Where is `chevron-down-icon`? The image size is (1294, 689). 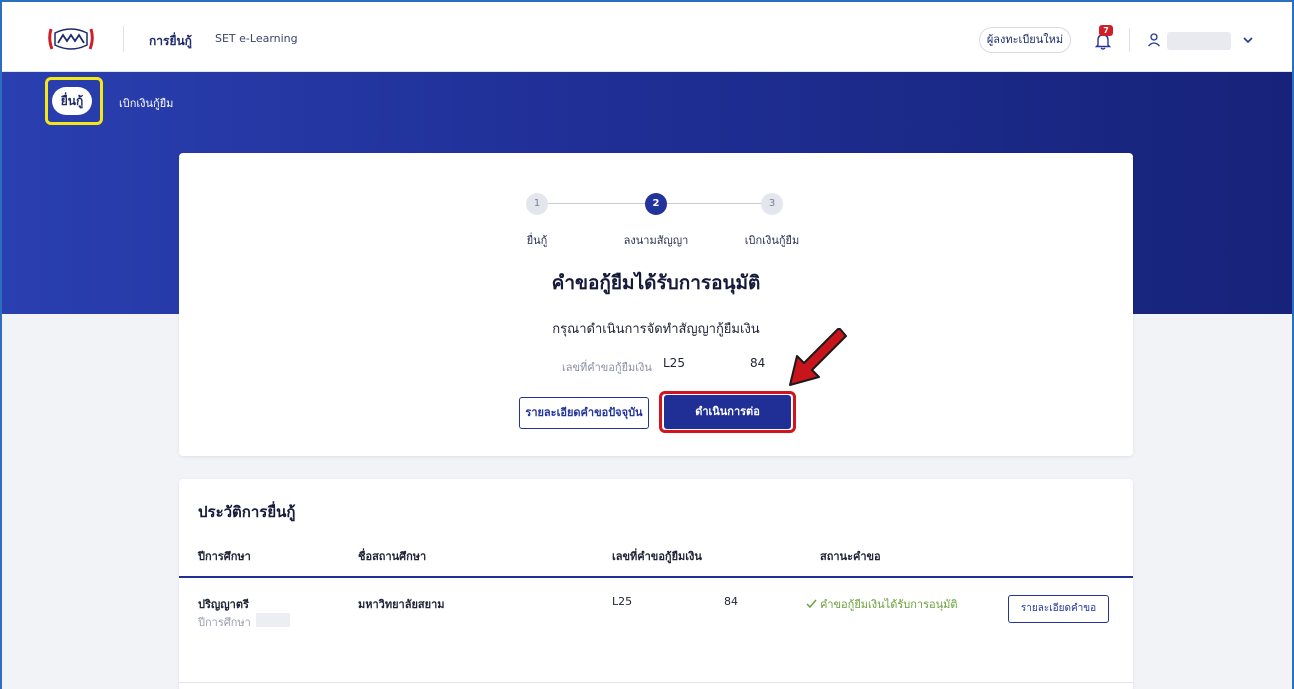 chevron-down-icon is located at coordinates (1248, 40).